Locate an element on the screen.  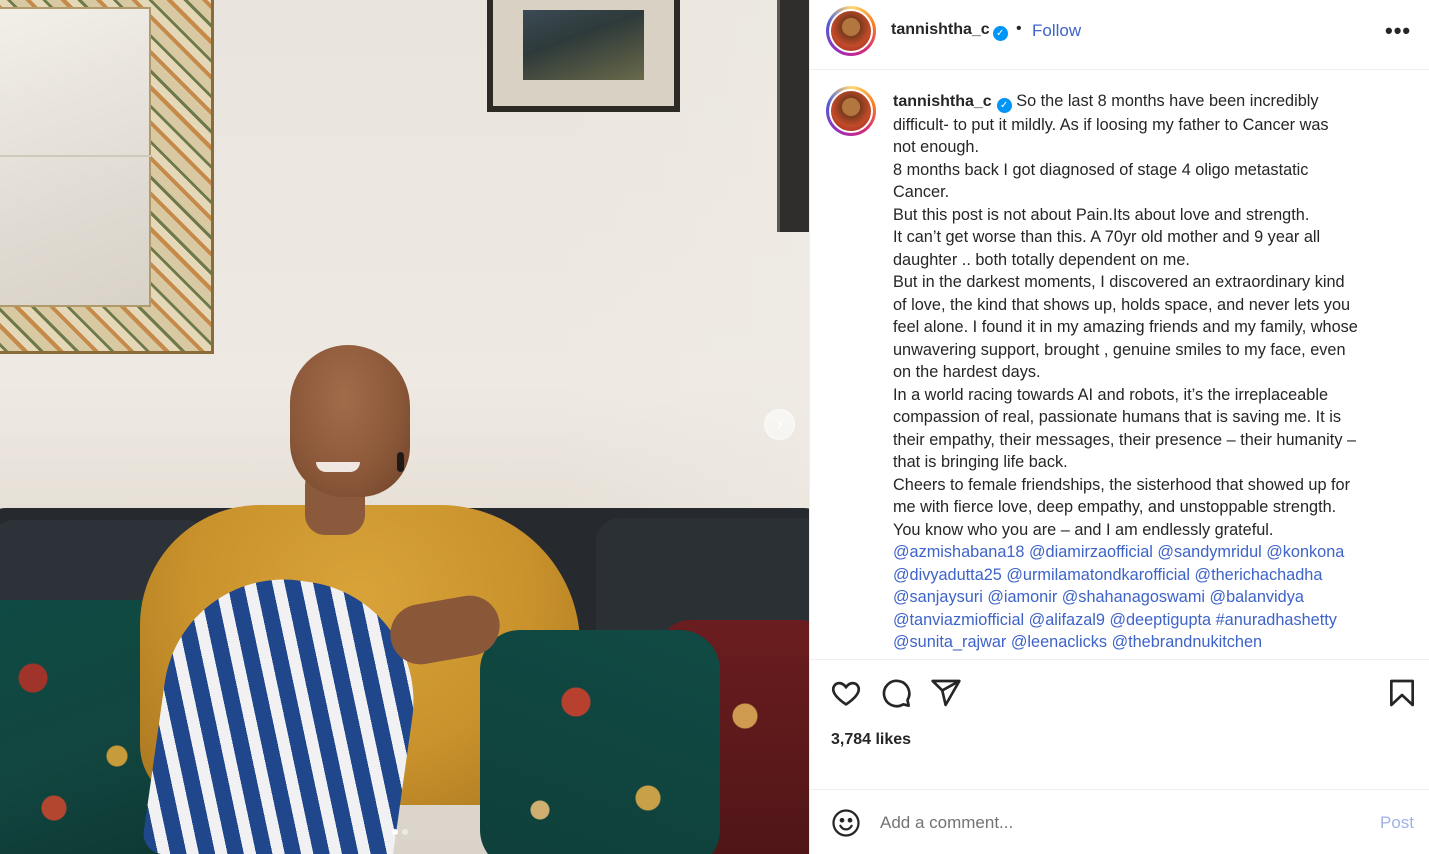
comment-input is located at coordinates (1120, 823).